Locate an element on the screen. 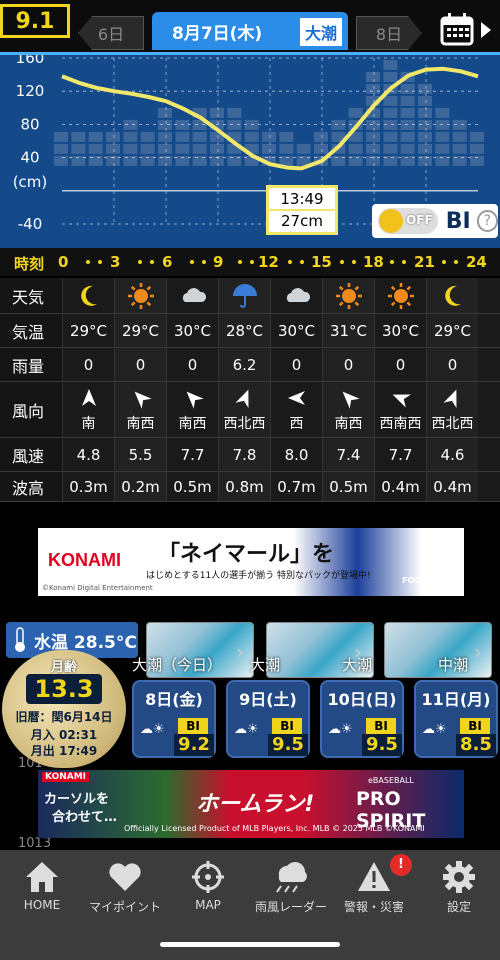 The width and height of the screenshot is (500, 960). row-label: 波高 is located at coordinates (31, 486).